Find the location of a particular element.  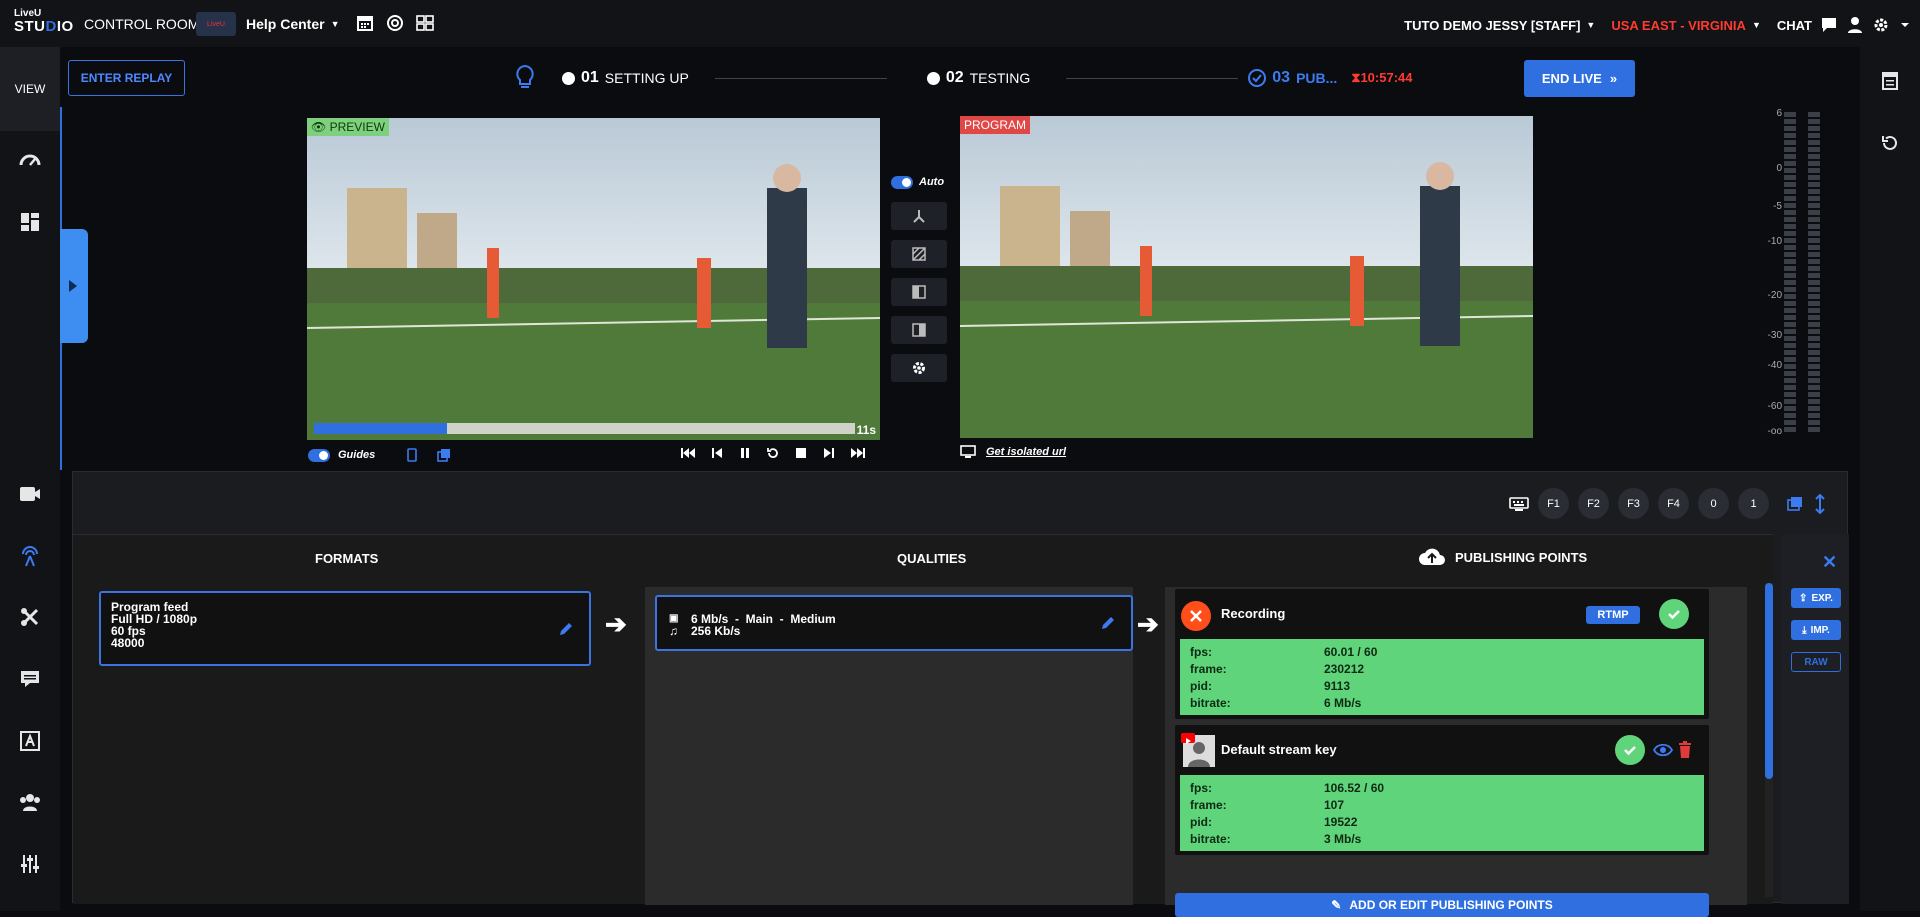

tools-icon is located at coordinates (30, 617).